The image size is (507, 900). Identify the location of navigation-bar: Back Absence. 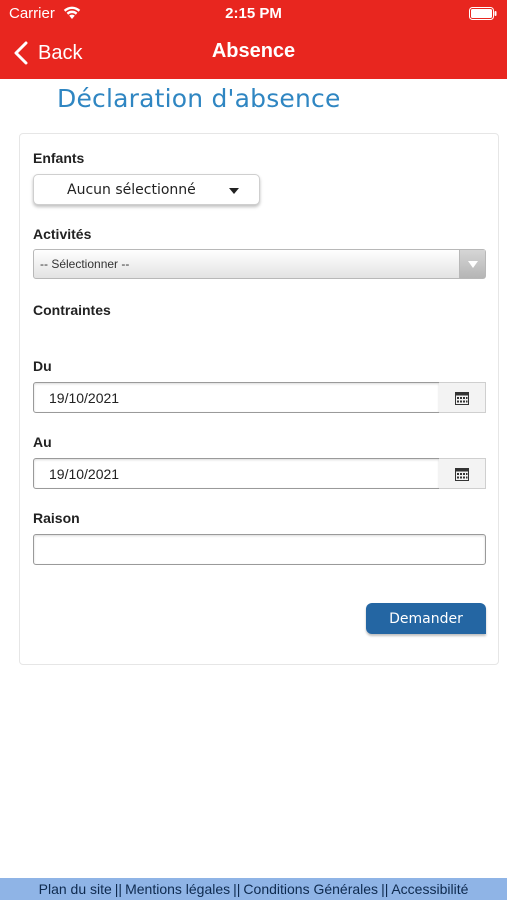
(253, 53).